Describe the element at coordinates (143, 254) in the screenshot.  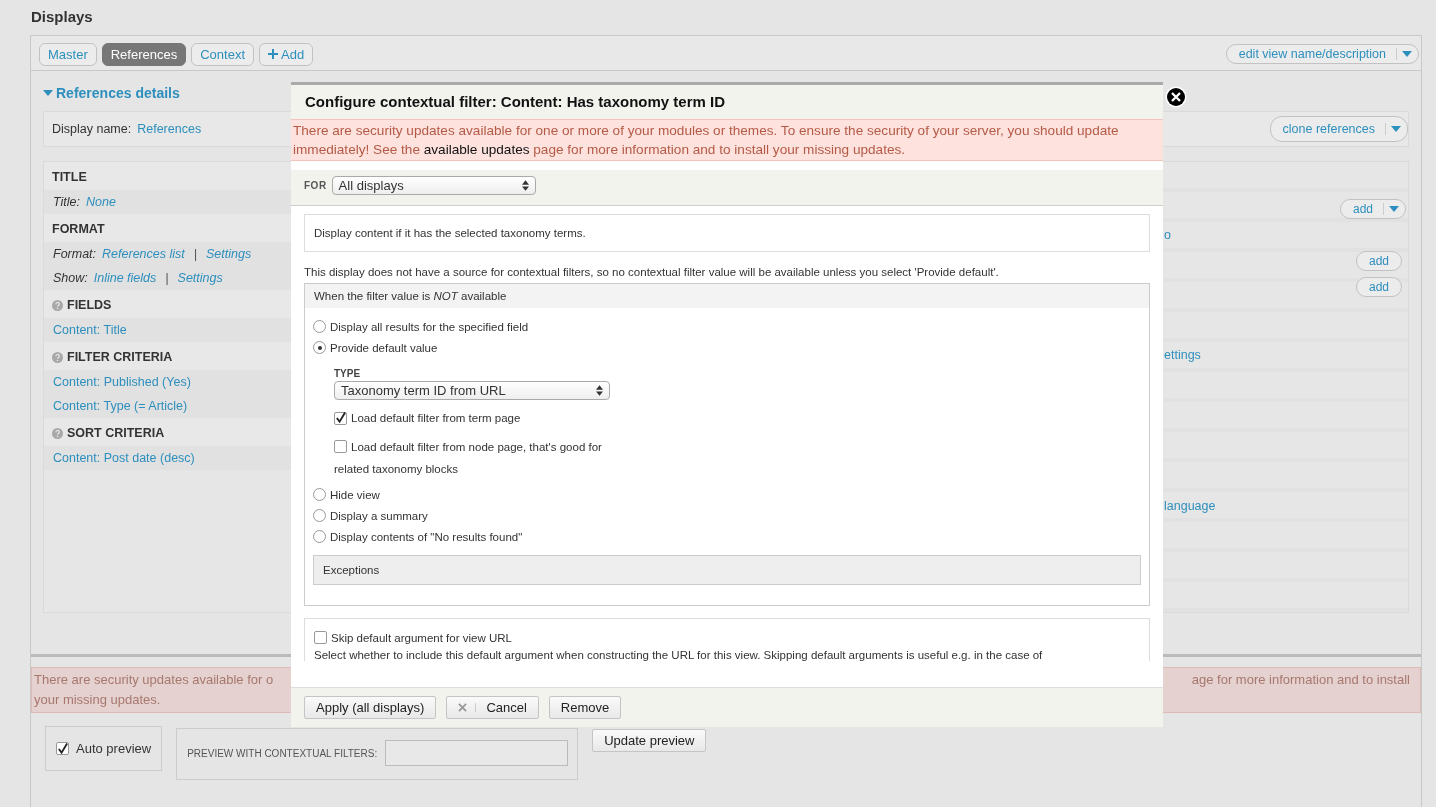
I see `setting-link: References list` at that location.